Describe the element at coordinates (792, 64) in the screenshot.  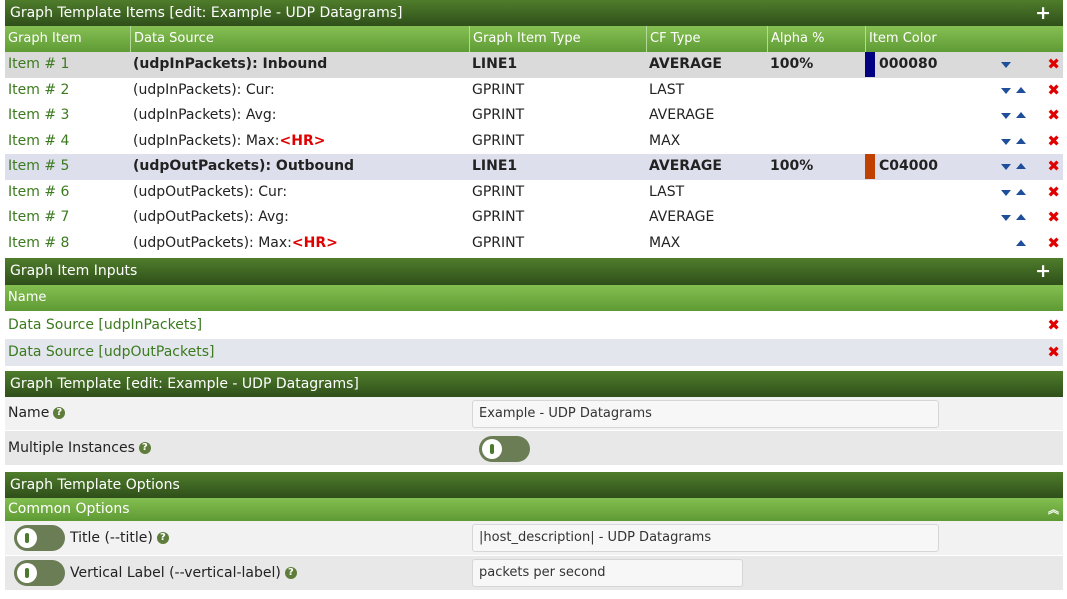
I see `alpha-cell-text: 100%` at that location.